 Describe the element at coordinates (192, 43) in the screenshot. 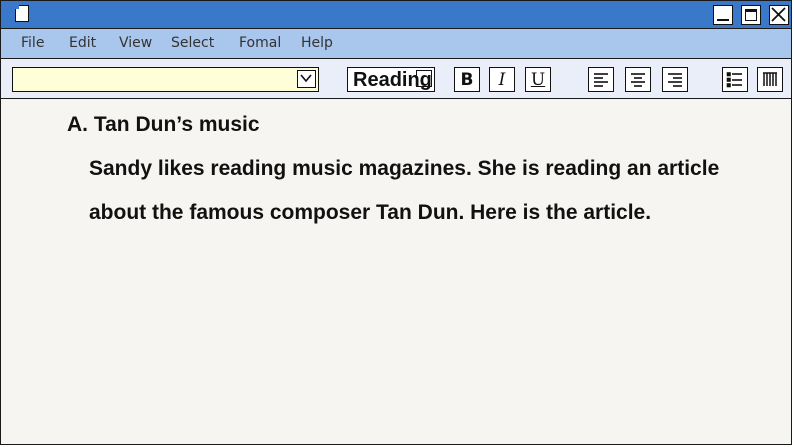

I see `menu-select: Select` at that location.